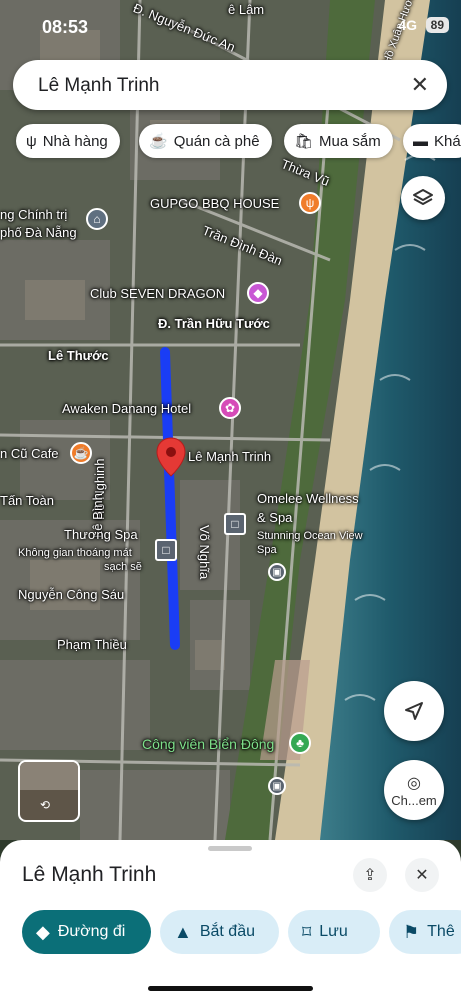 This screenshot has height=999, width=461. Describe the element at coordinates (204, 552) in the screenshot. I see `map-label: Võ Nghĩa` at that location.